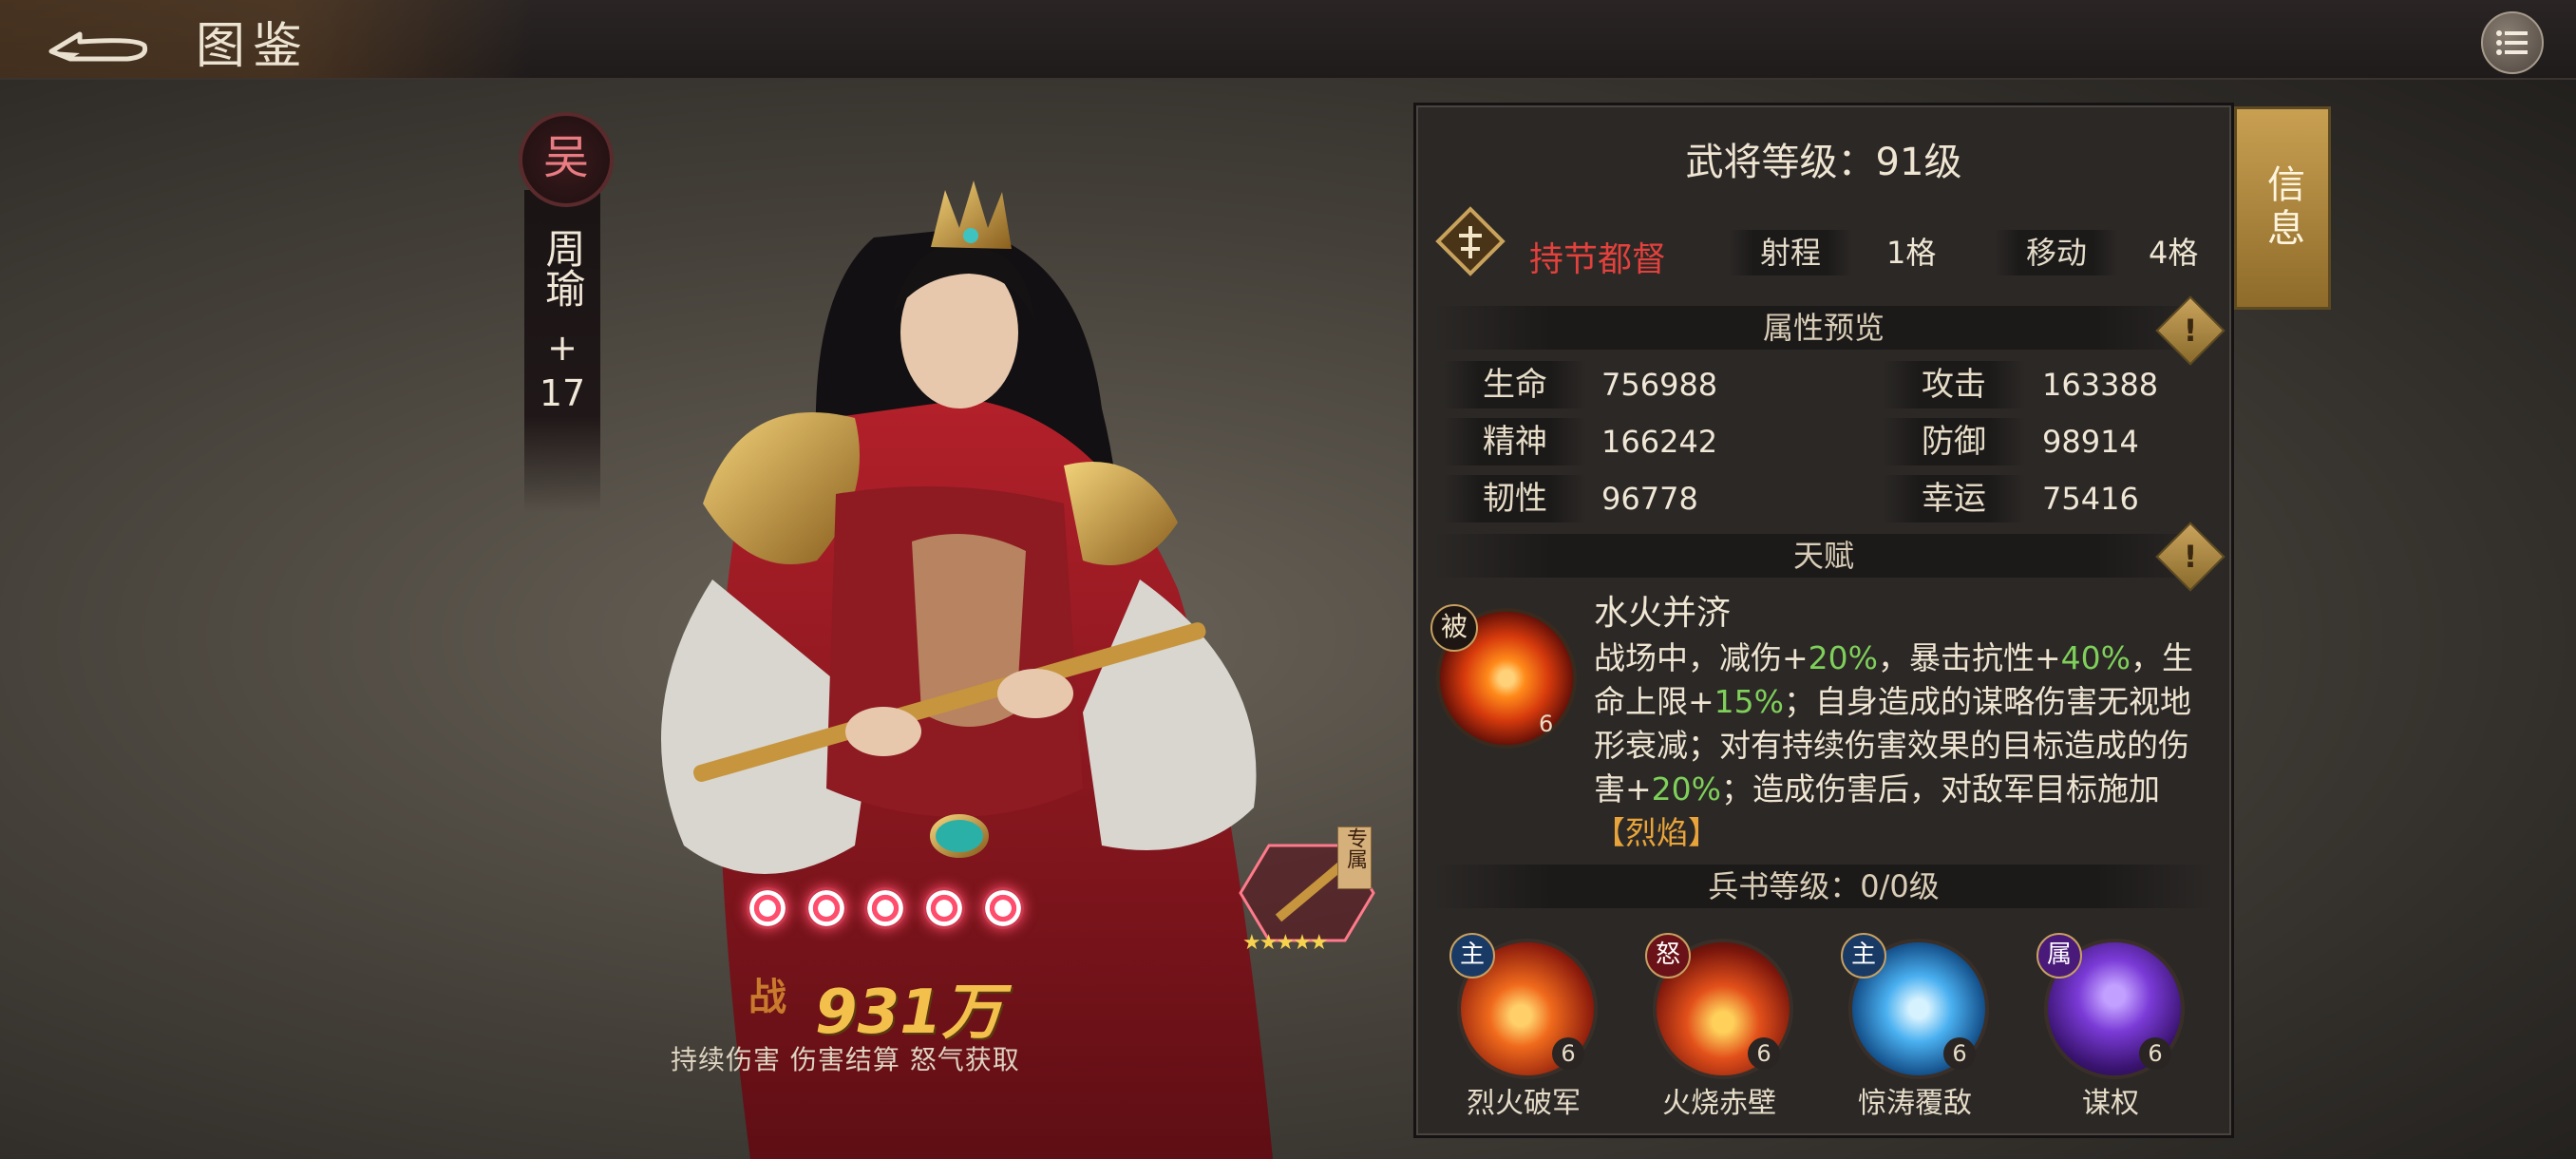 The height and width of the screenshot is (1159, 2576). I want to click on attr-value: 98914, so click(2090, 442).